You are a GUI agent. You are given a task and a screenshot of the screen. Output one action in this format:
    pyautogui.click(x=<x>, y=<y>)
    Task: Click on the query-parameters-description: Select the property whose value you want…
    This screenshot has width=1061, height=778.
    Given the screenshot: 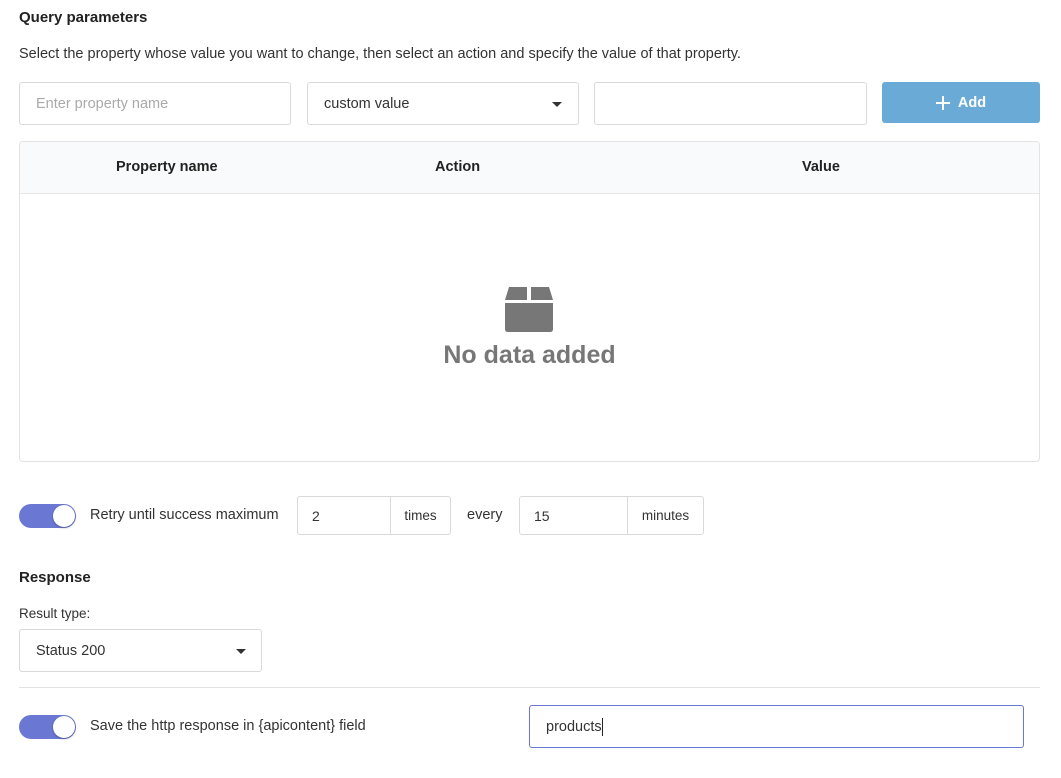 What is the action you would take?
    pyautogui.click(x=380, y=54)
    